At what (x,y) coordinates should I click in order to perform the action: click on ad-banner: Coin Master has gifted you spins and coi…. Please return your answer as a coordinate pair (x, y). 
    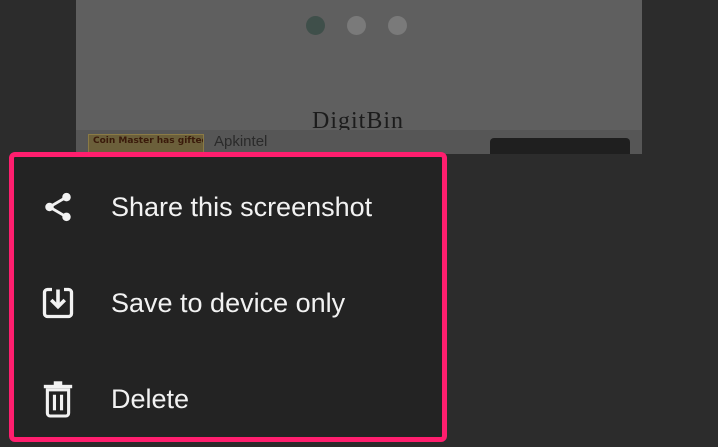
    Looking at the image, I should click on (359, 142).